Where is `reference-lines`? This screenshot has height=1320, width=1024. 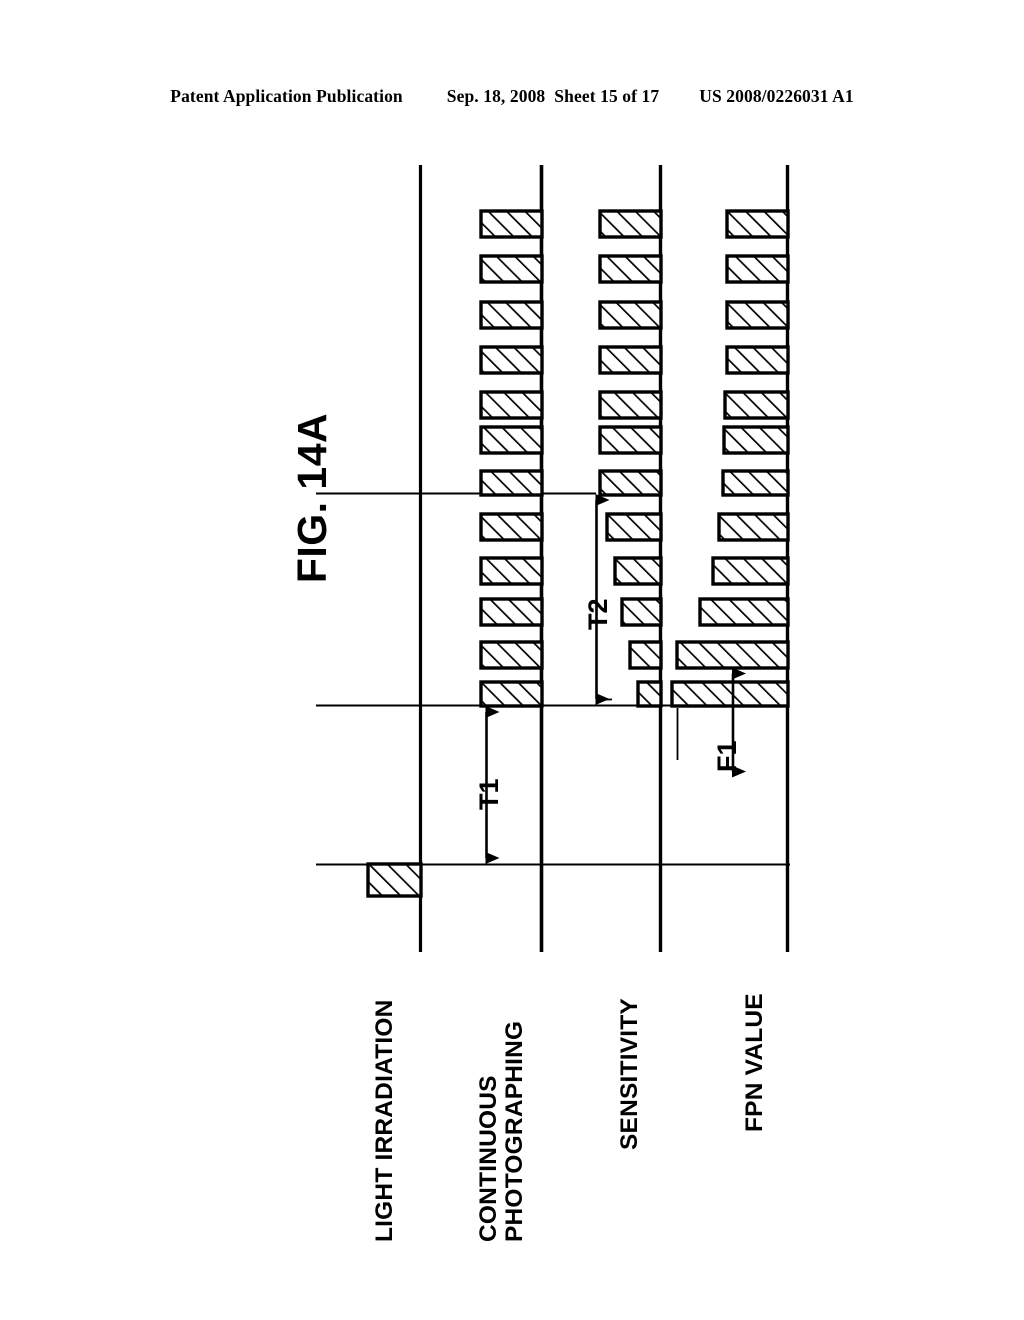 reference-lines is located at coordinates (553, 679).